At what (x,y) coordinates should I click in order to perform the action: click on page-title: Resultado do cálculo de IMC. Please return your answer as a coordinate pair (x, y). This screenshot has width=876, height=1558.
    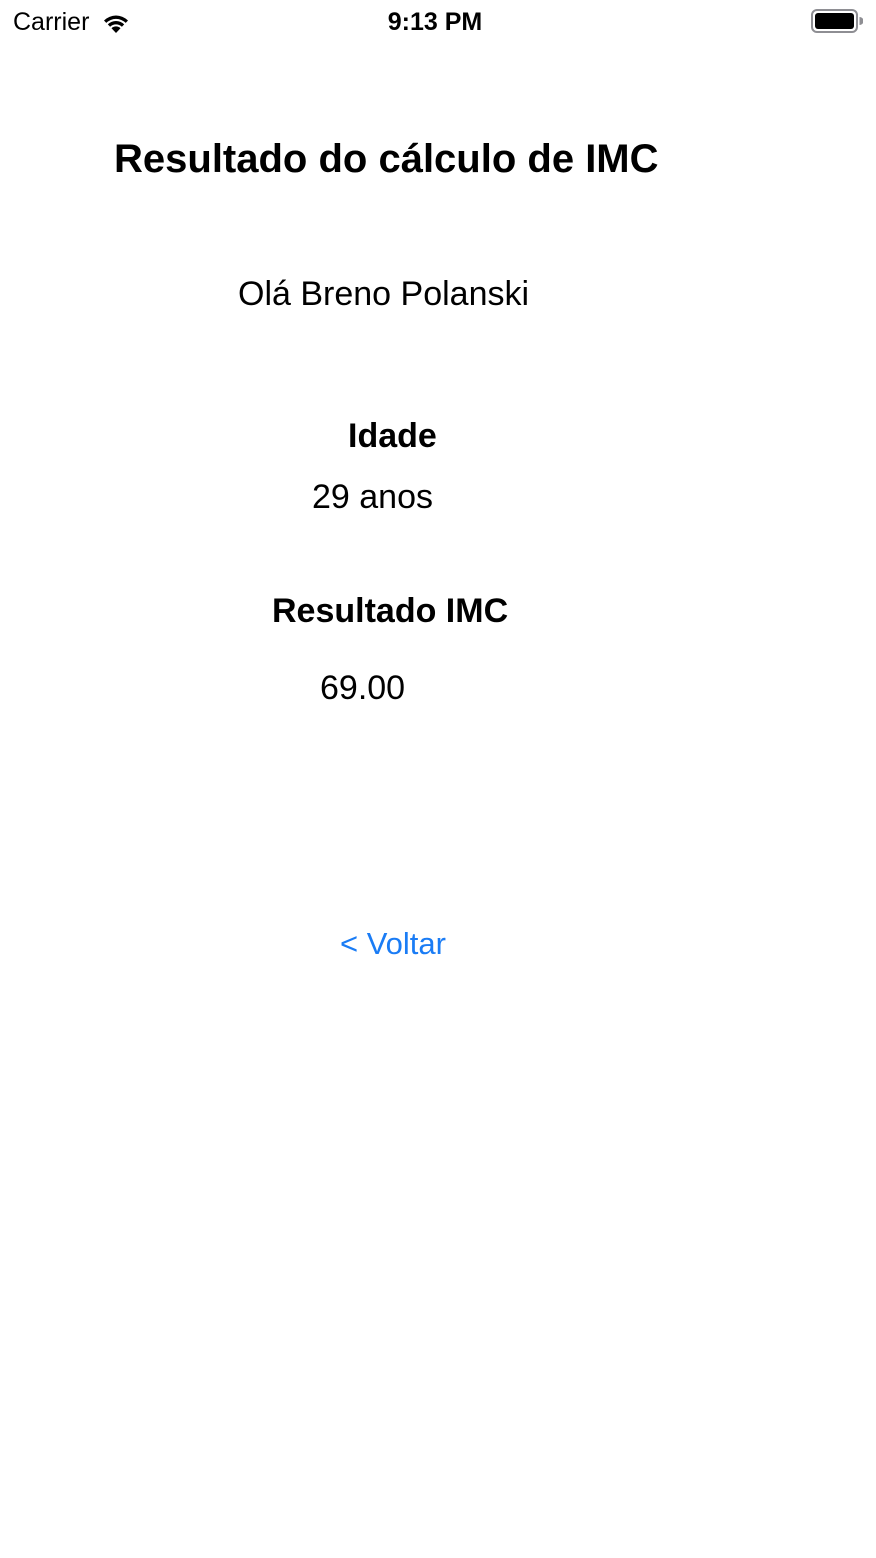
    Looking at the image, I should click on (386, 159).